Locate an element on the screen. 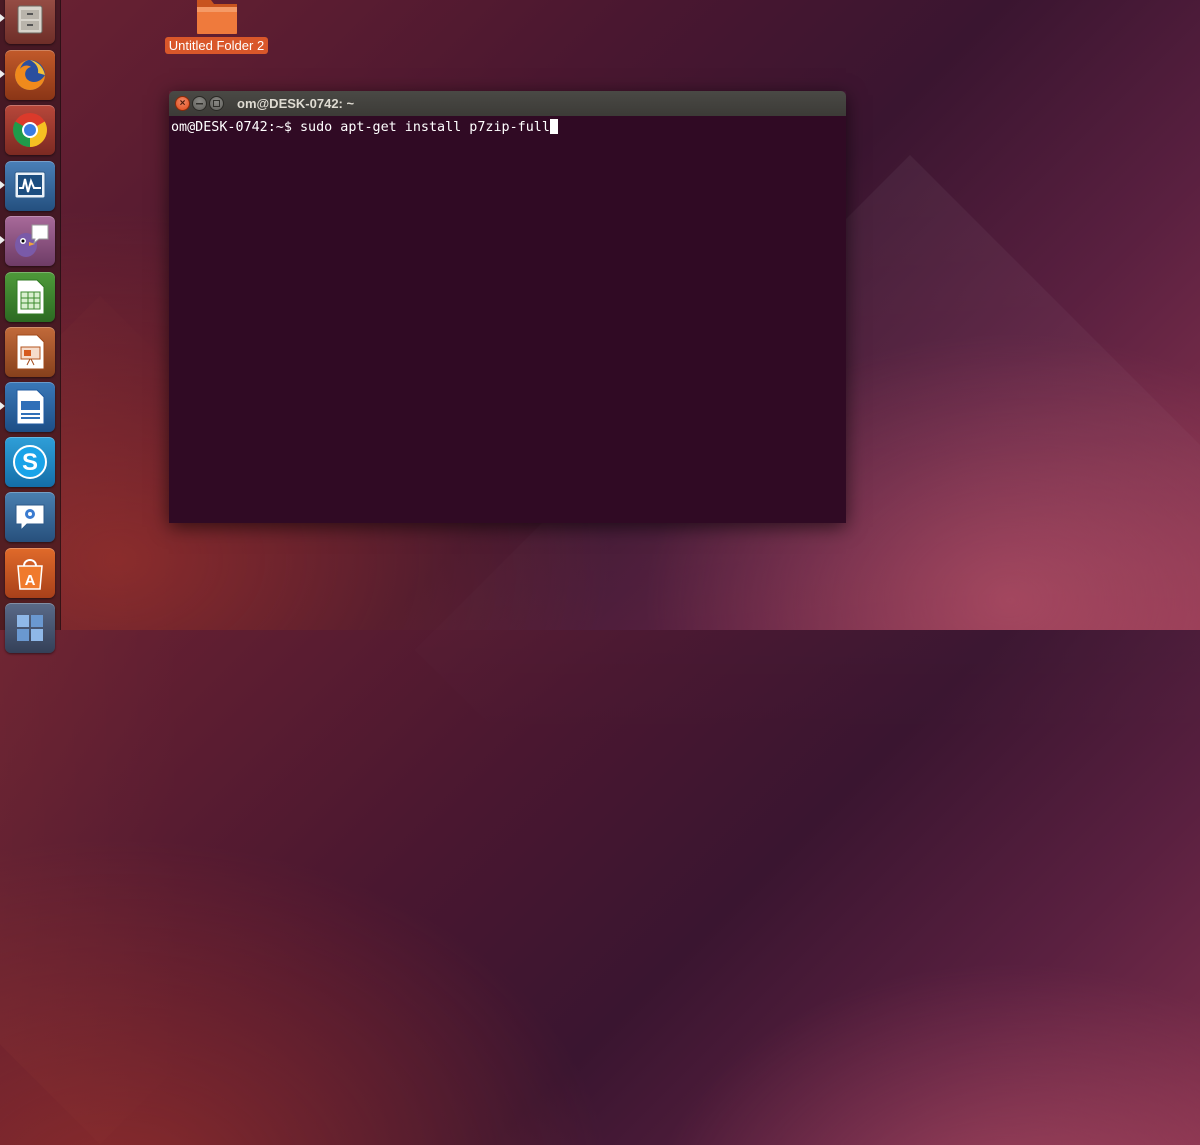  folder-label: Untitled Folder 2 is located at coordinates (216, 45).